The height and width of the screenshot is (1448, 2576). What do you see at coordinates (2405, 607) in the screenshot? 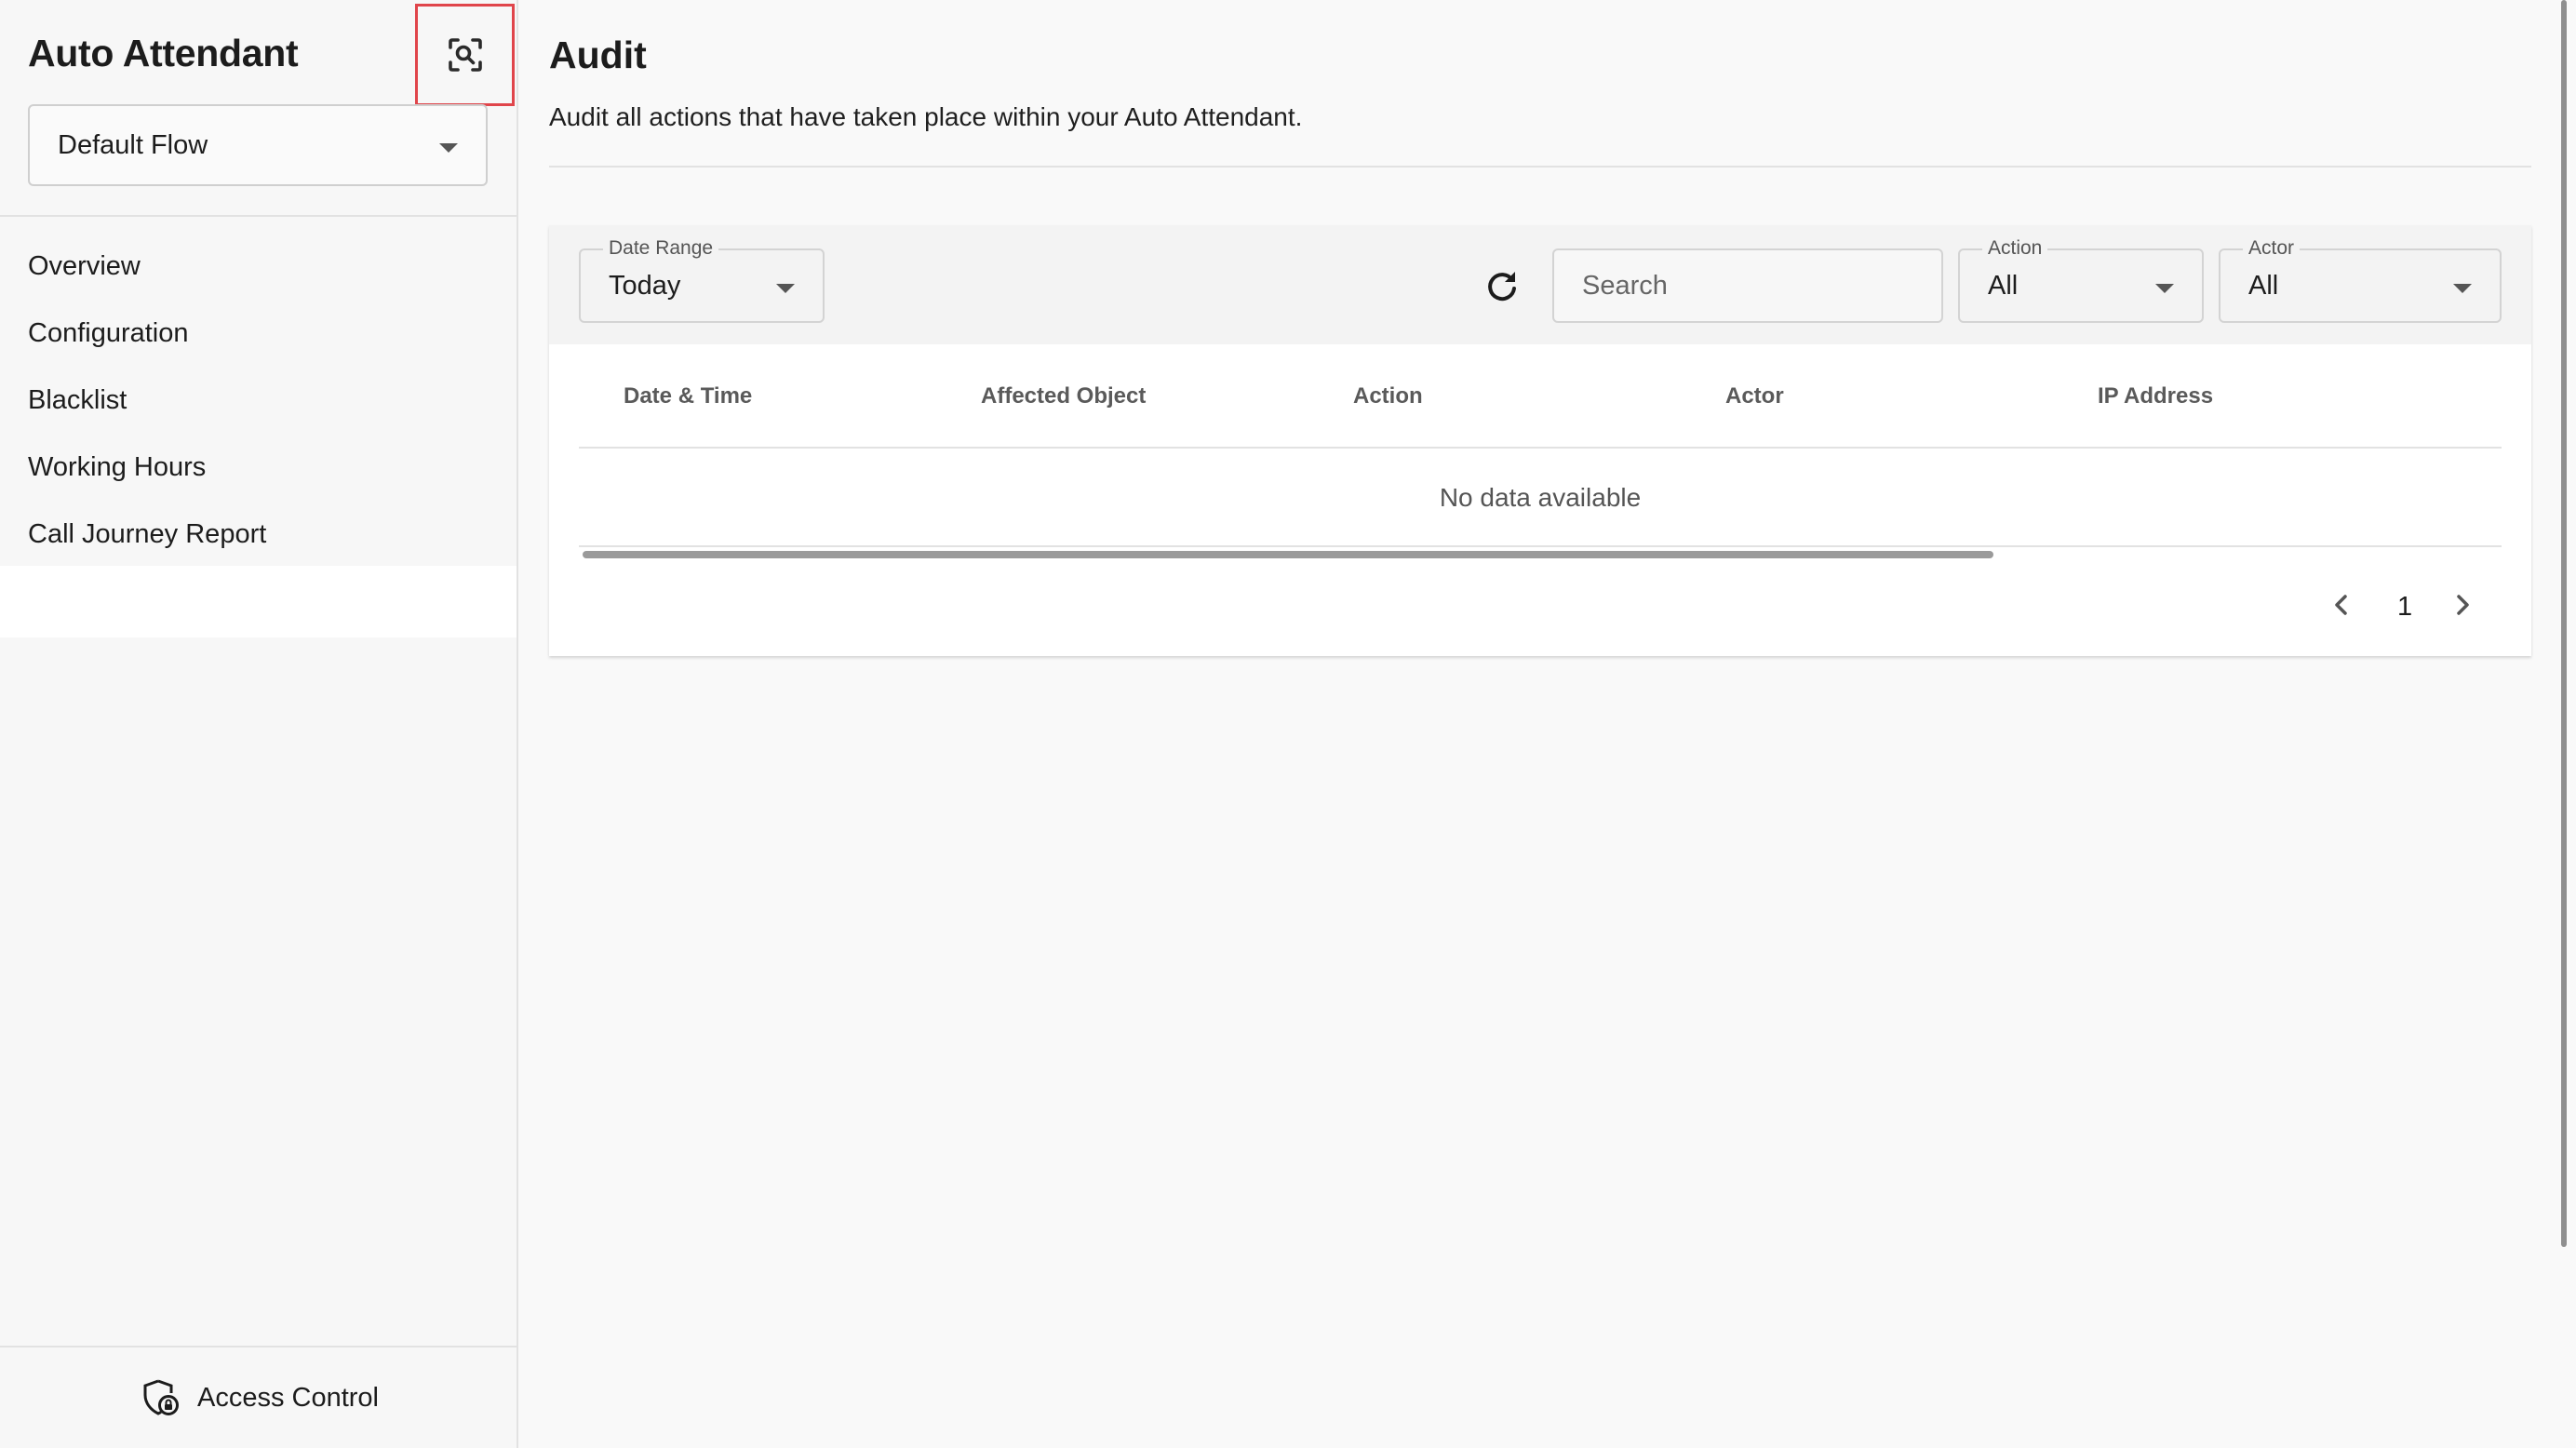
I see `current-page: 1` at bounding box center [2405, 607].